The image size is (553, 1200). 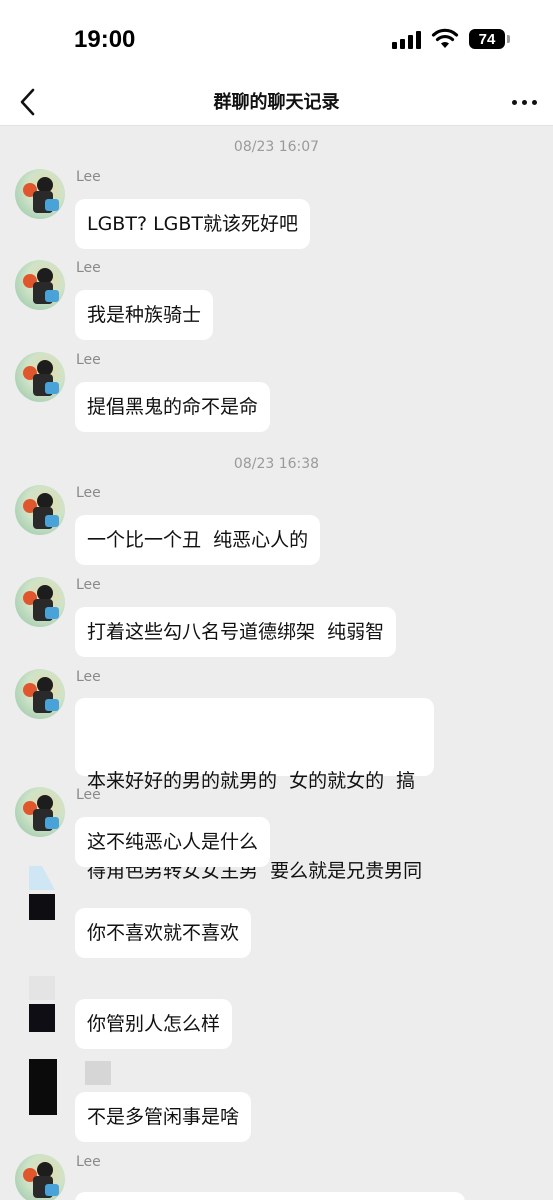 What do you see at coordinates (406, 39) in the screenshot?
I see `cellular-signal-icon` at bounding box center [406, 39].